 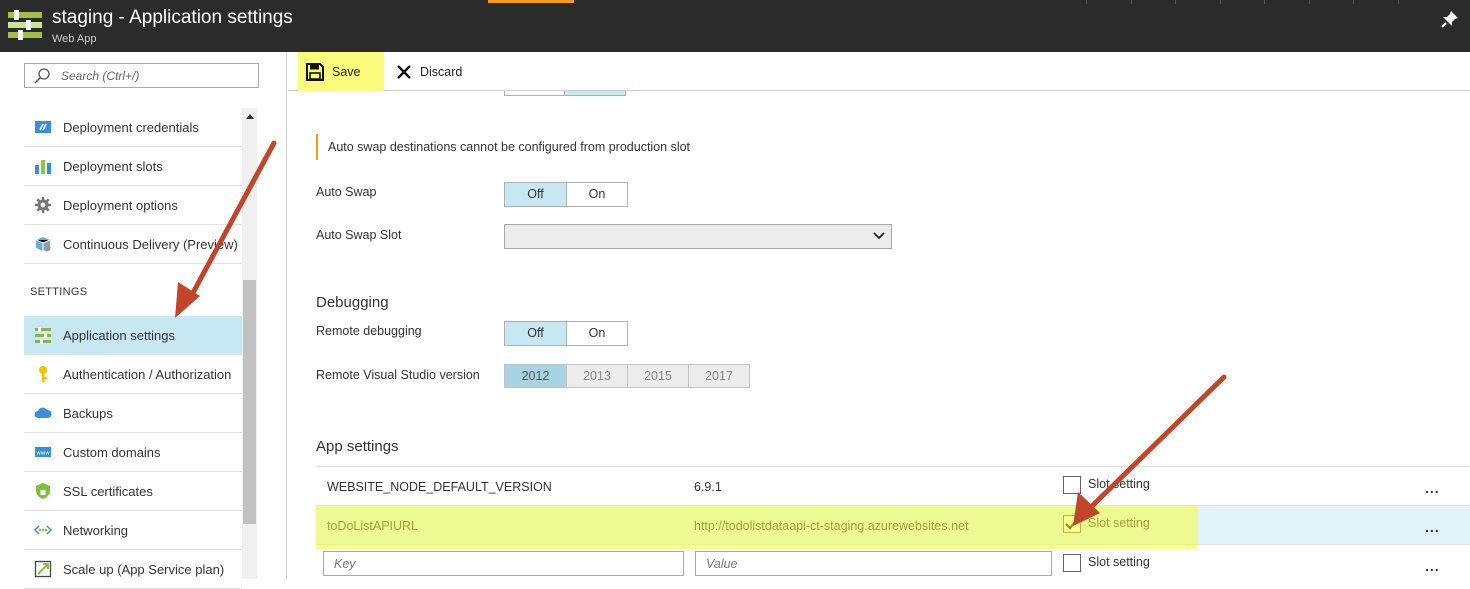 What do you see at coordinates (59, 292) in the screenshot?
I see `settings-section-header: SETTINGS` at bounding box center [59, 292].